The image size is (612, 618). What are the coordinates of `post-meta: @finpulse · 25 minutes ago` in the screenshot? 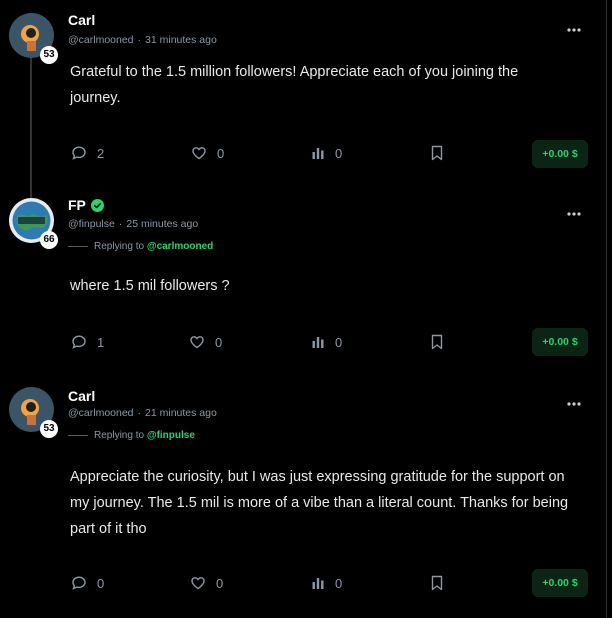 It's located at (133, 224).